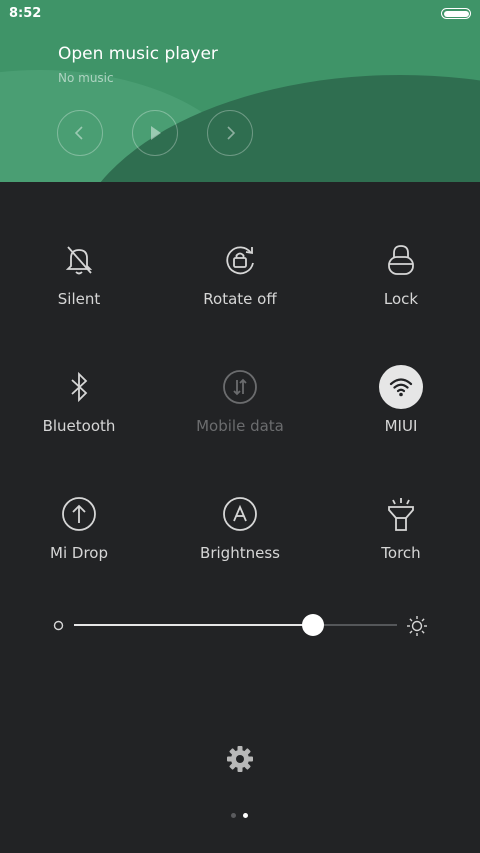 This screenshot has height=853, width=480. What do you see at coordinates (240, 553) in the screenshot?
I see `toggle-brightness-label: Brightness` at bounding box center [240, 553].